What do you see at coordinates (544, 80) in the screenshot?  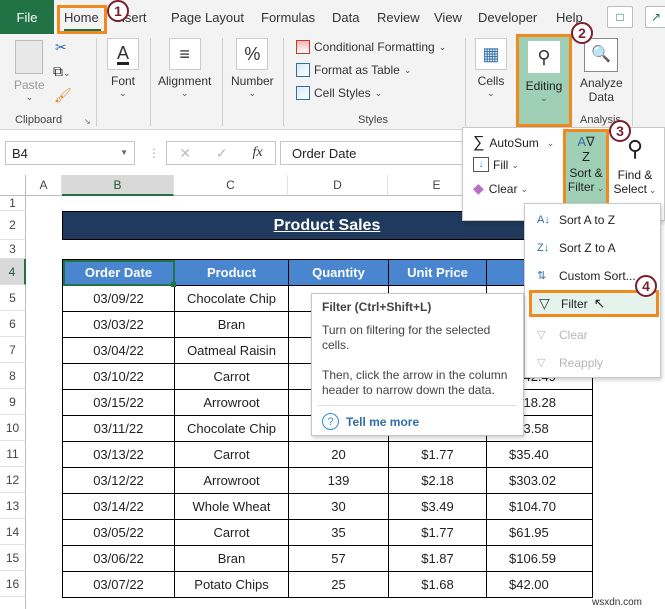 I see `editing-button: ⚲ Editing ⌄` at bounding box center [544, 80].